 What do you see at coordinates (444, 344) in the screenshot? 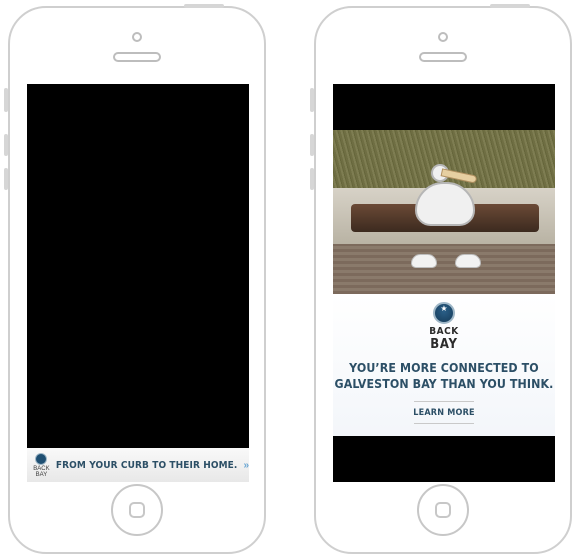
I see `logo-line-2: BAY` at bounding box center [444, 344].